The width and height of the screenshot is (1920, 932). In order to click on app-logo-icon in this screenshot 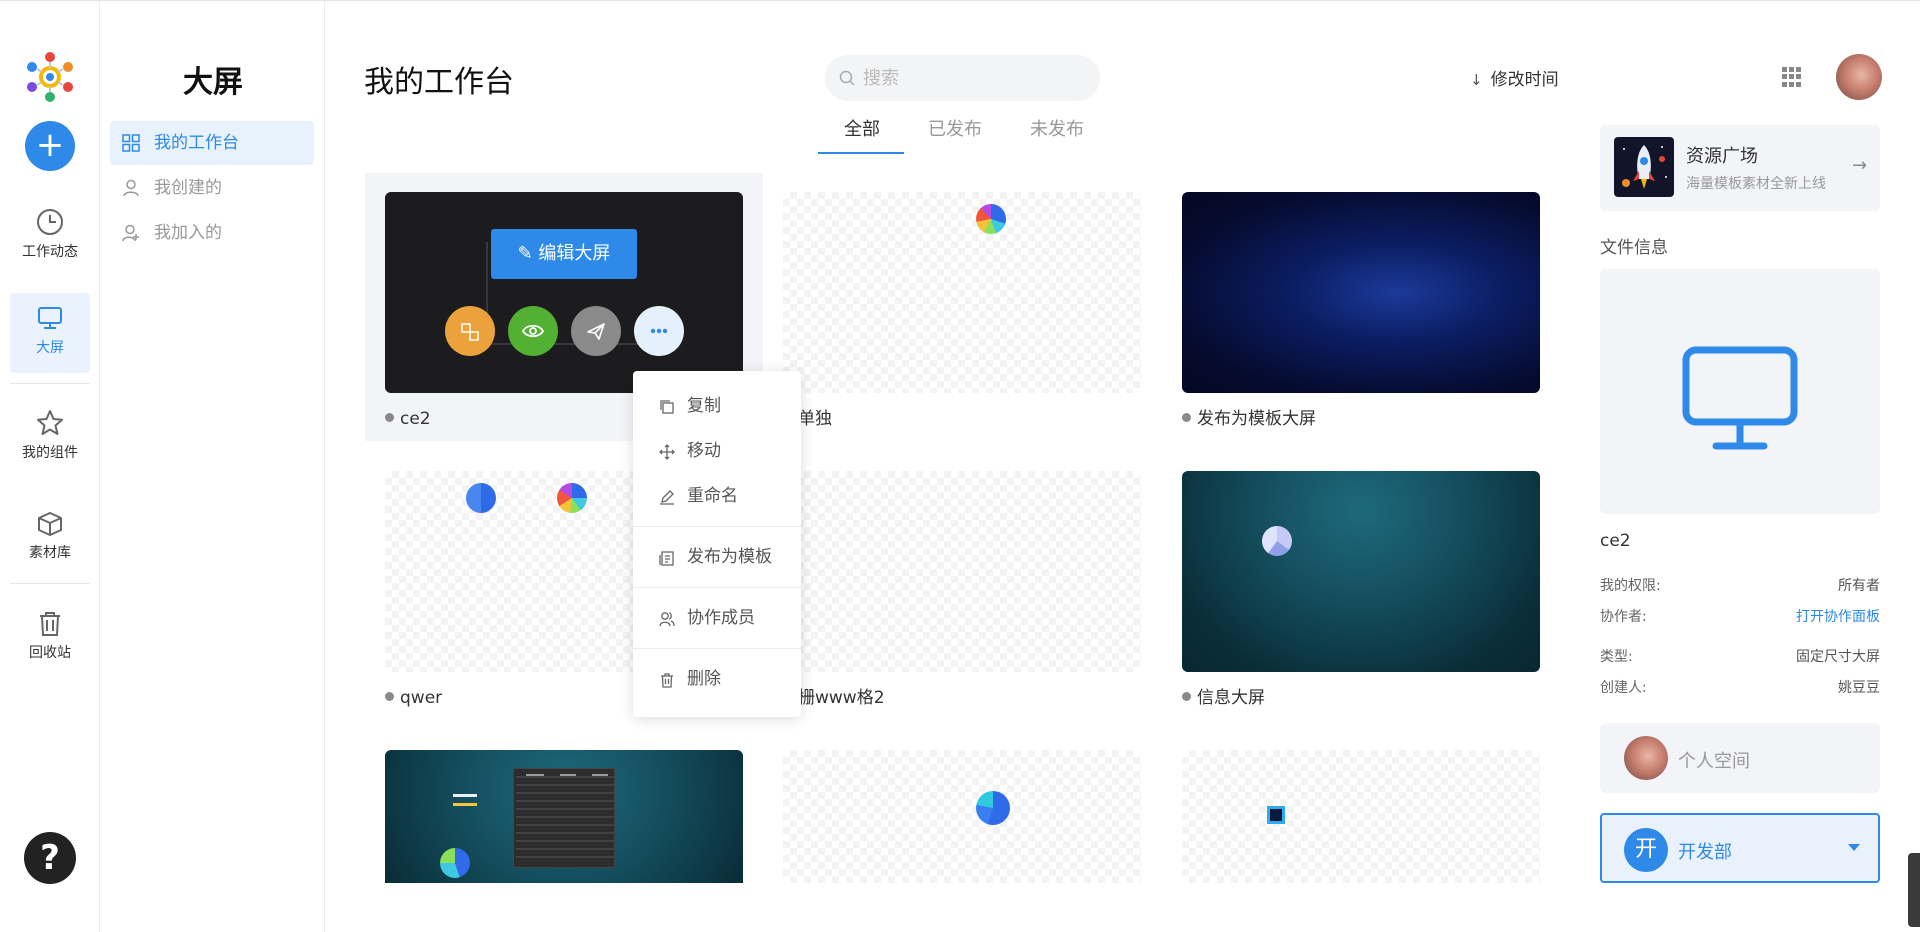, I will do `click(50, 77)`.